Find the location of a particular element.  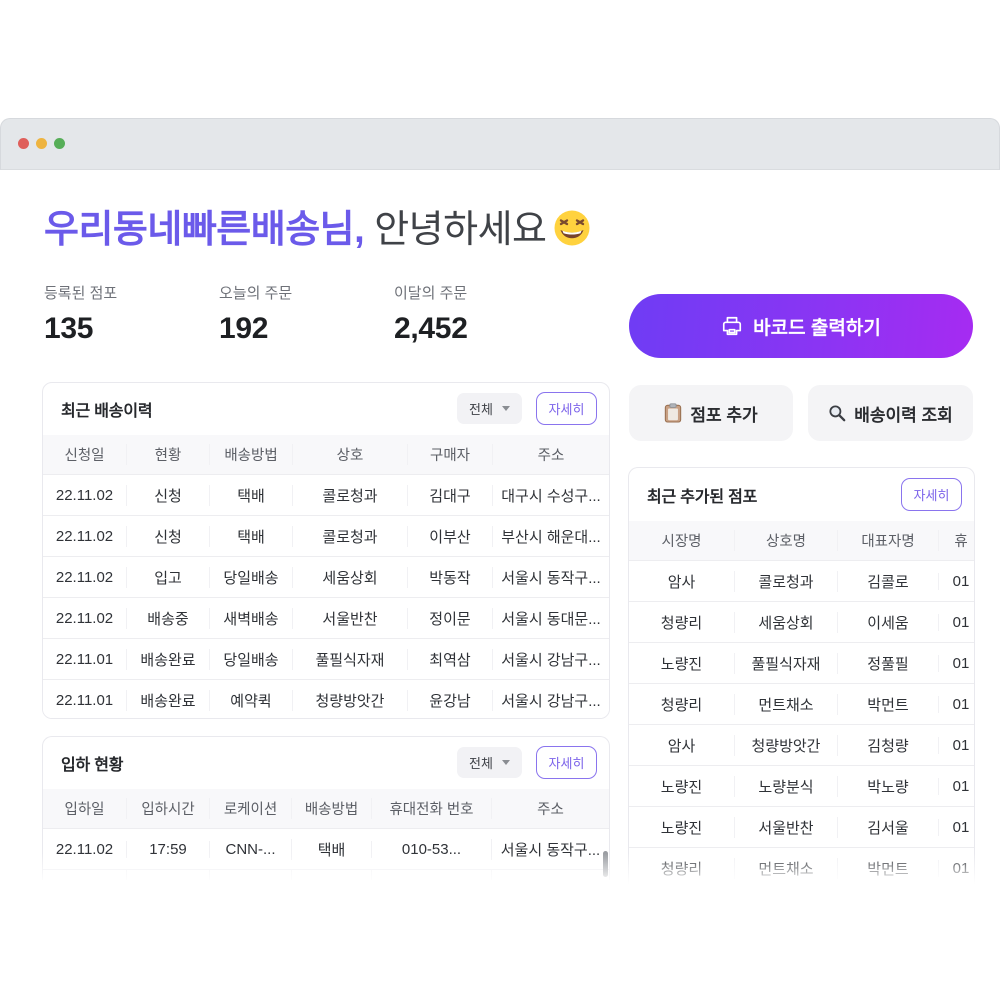

table-cell: 배송완료 is located at coordinates (167, 700).